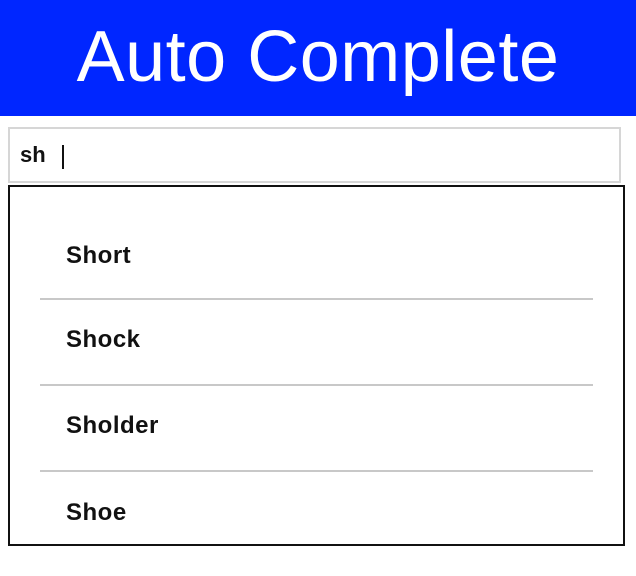 Image resolution: width=636 pixels, height=576 pixels. I want to click on suggestion-item-sholder: Sholder, so click(316, 427).